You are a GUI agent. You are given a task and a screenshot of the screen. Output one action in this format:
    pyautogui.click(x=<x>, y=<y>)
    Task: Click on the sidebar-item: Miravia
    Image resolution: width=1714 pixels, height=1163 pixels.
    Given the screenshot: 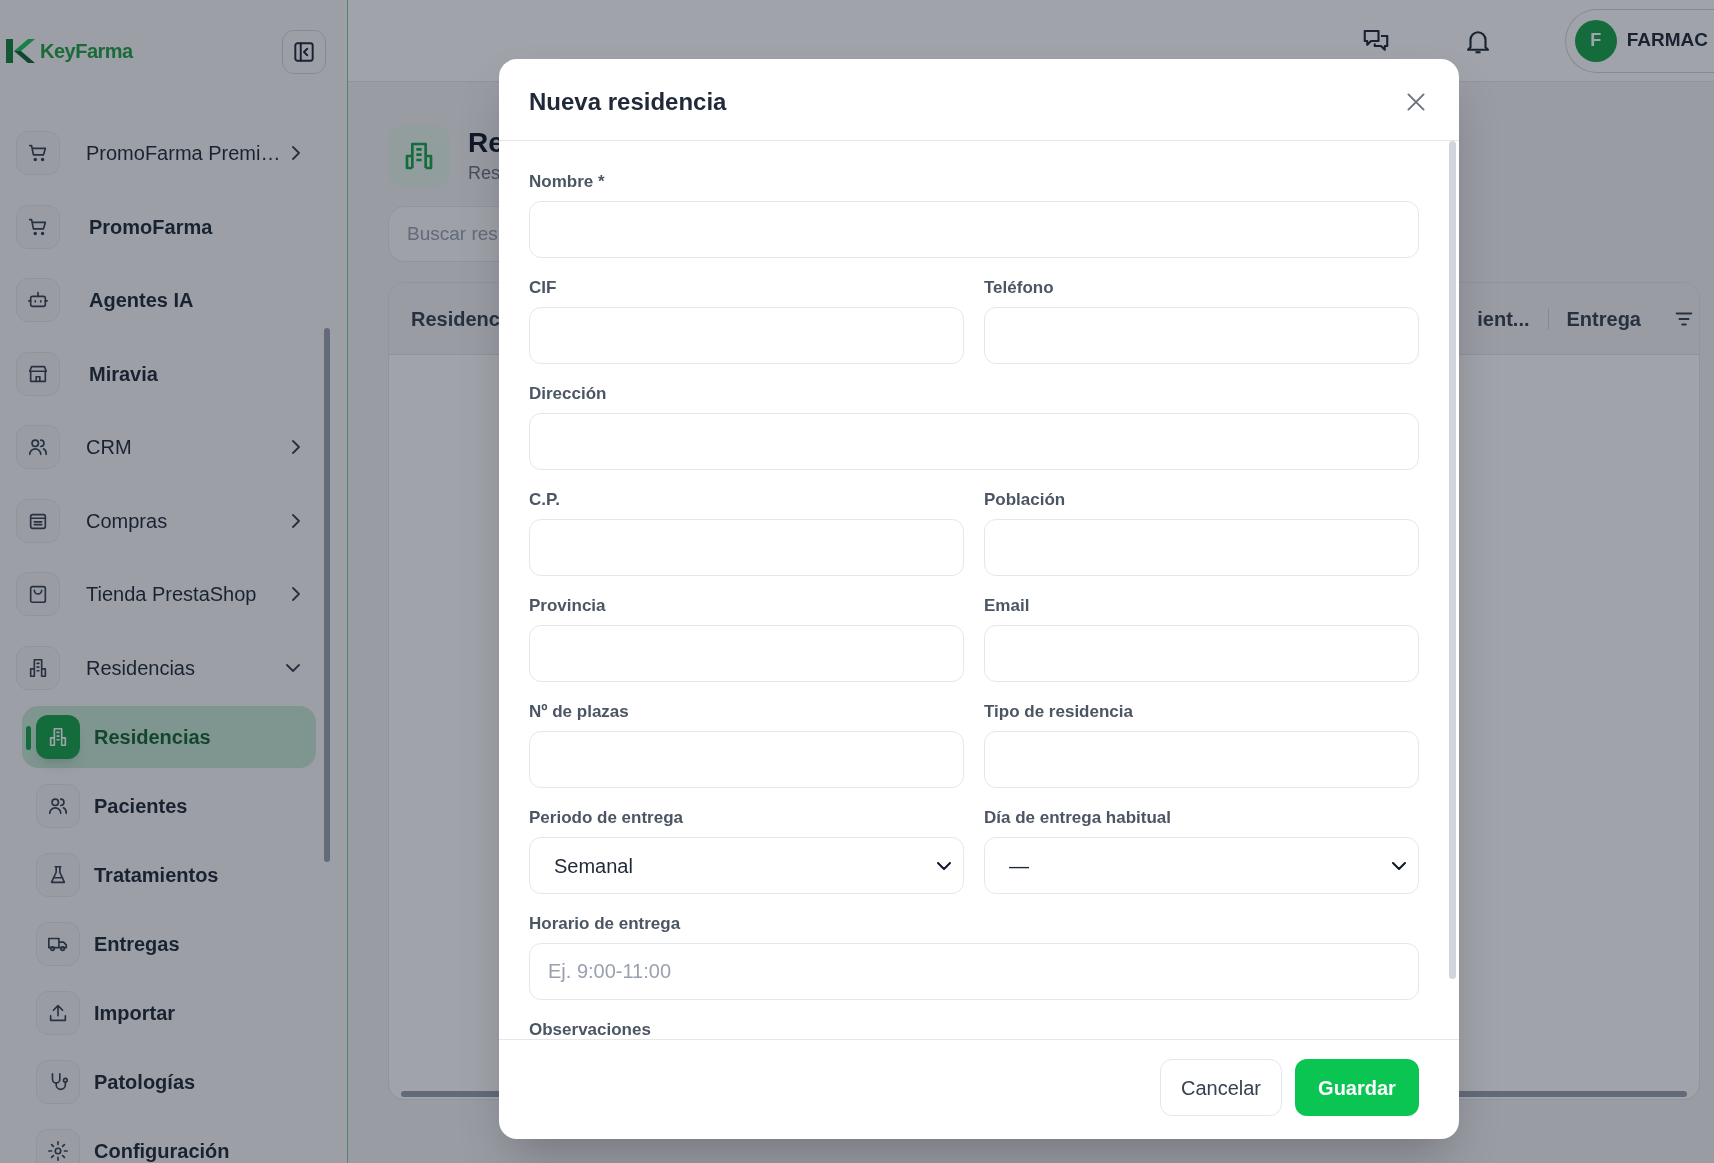 What is the action you would take?
    pyautogui.click(x=166, y=373)
    